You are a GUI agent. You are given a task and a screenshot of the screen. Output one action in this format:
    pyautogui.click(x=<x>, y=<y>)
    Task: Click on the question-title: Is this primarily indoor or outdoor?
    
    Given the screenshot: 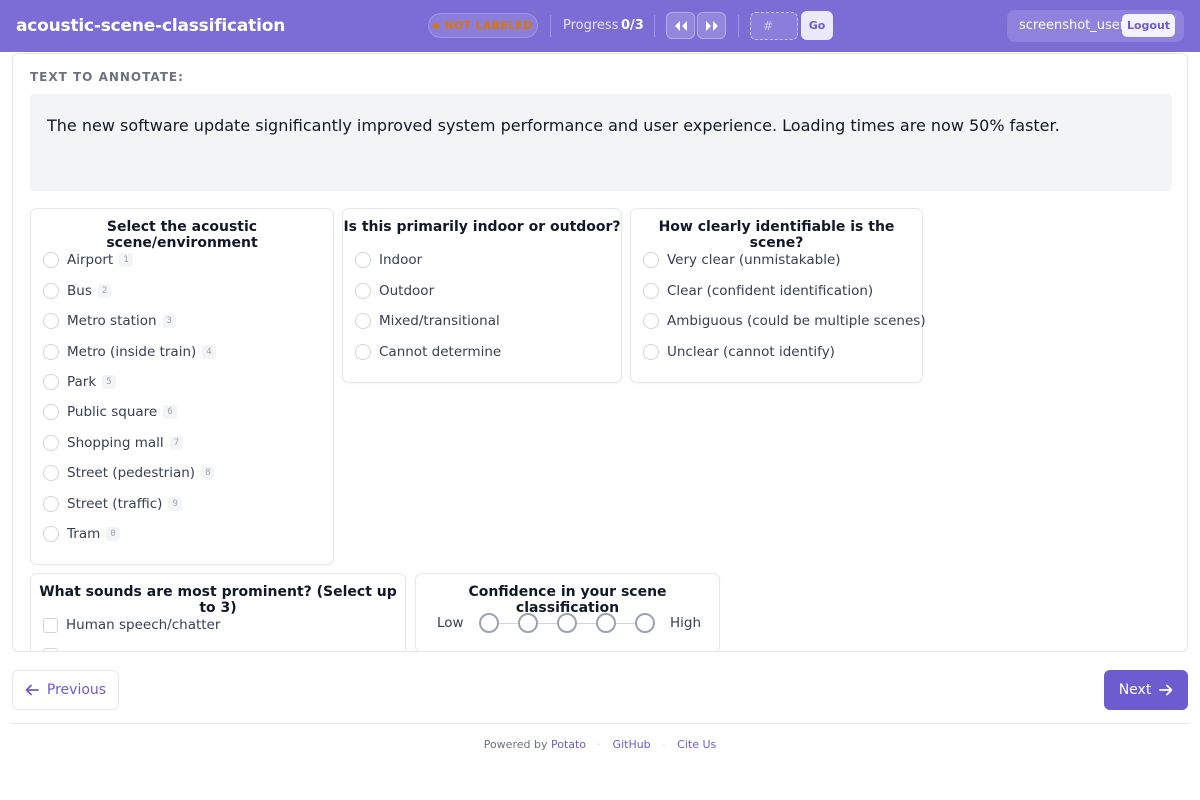 What is the action you would take?
    pyautogui.click(x=482, y=227)
    